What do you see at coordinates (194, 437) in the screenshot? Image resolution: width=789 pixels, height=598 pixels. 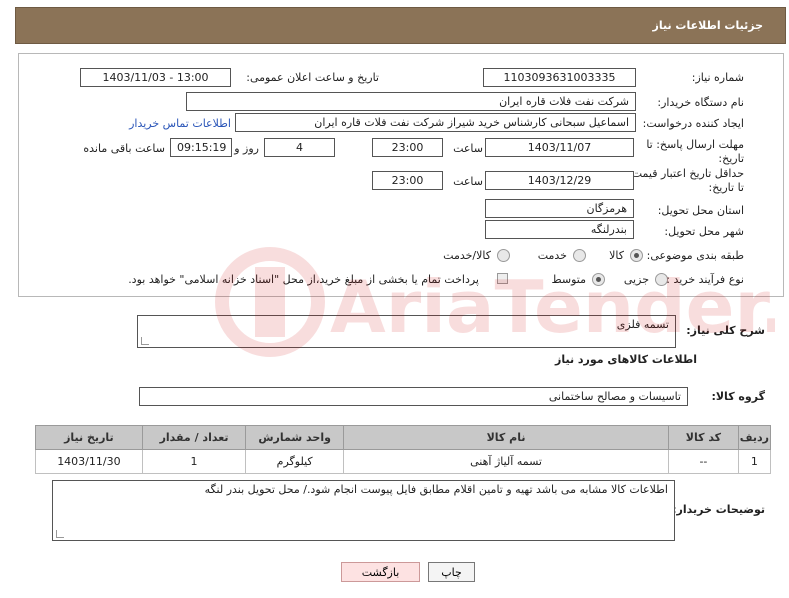 I see `col-qty: تعداد / مقدار` at bounding box center [194, 437].